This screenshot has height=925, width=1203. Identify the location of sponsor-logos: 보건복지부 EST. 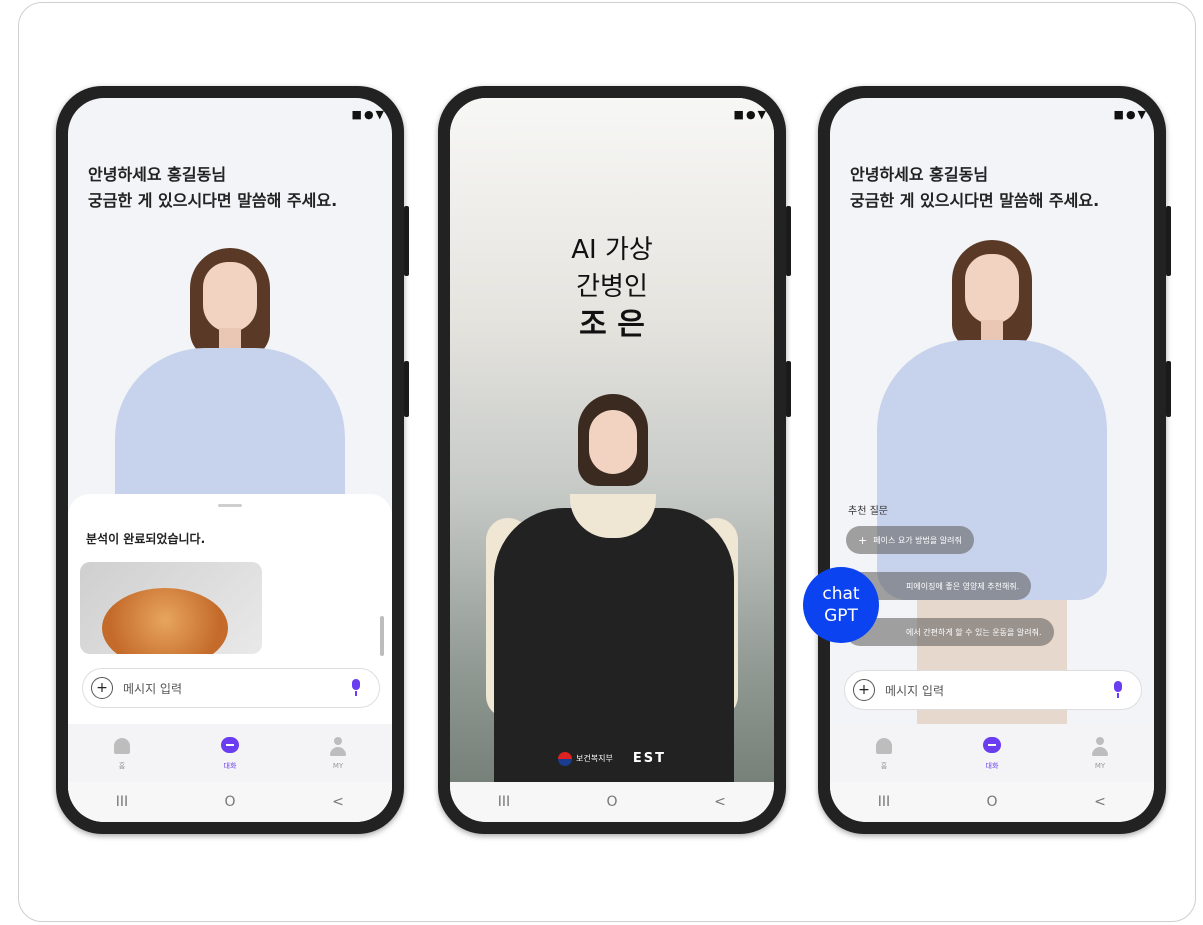
(612, 758).